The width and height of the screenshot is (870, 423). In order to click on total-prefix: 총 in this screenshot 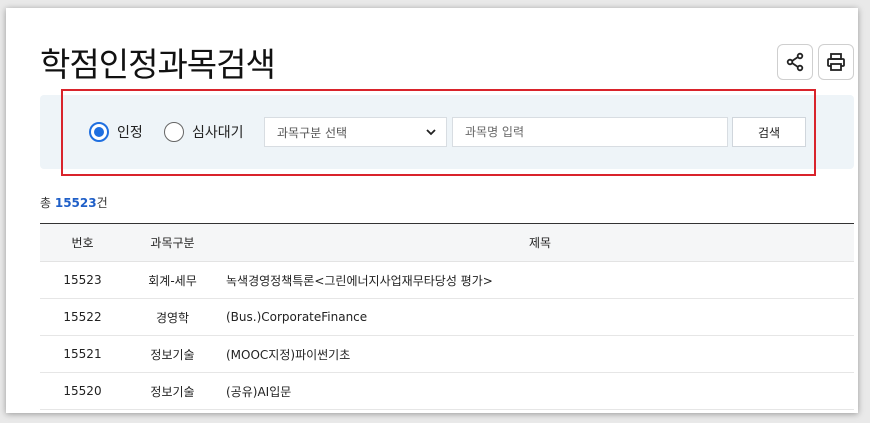, I will do `click(47, 203)`.